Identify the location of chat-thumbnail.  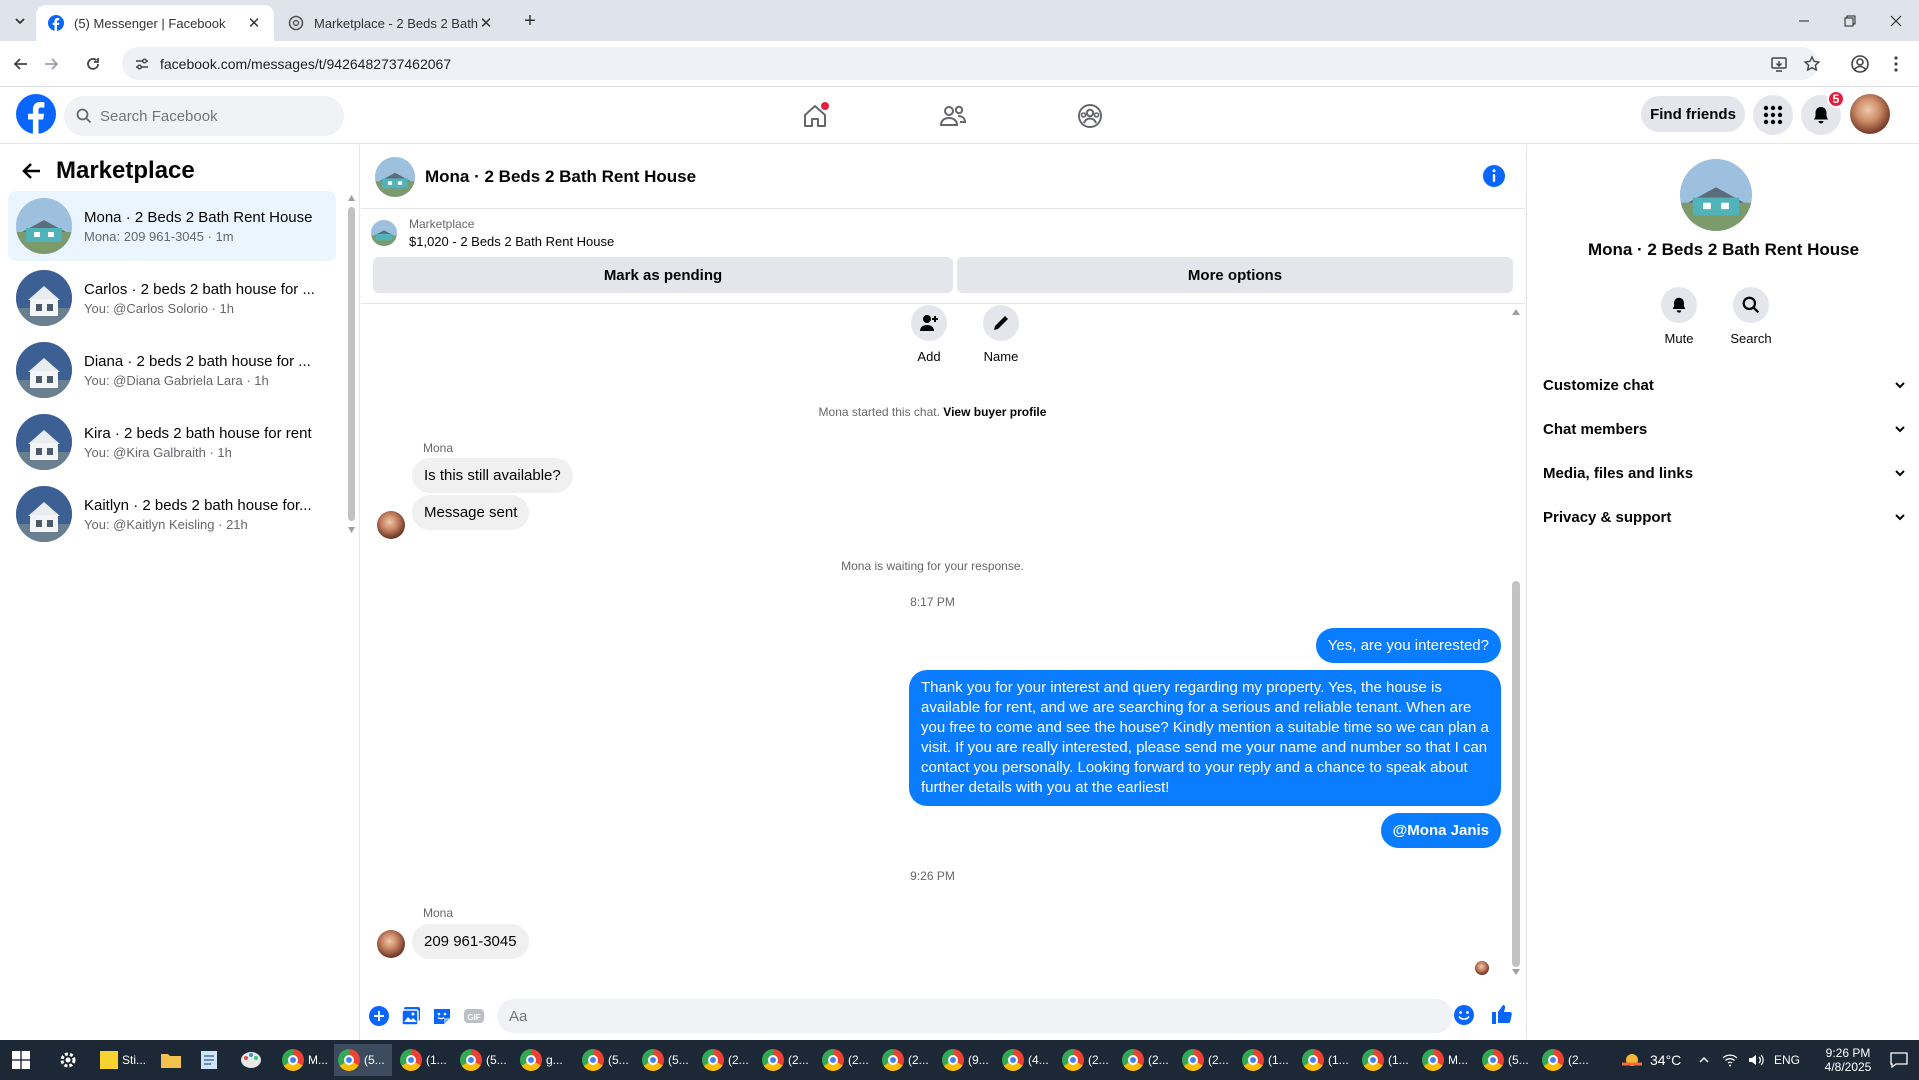
(395, 176).